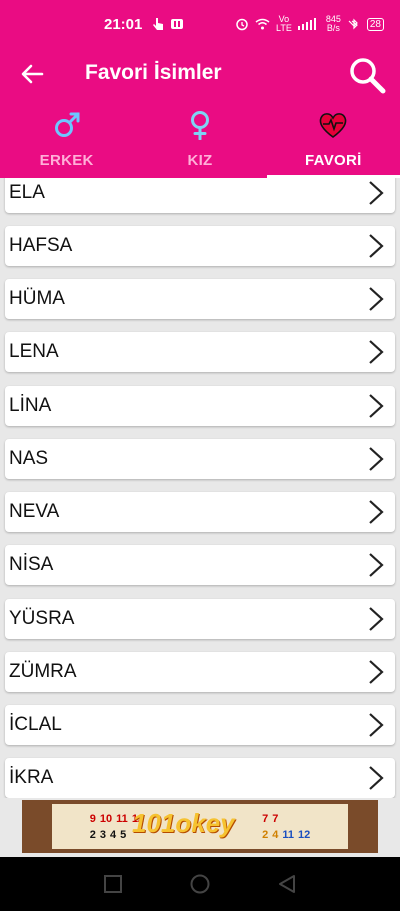 Image resolution: width=400 pixels, height=911 pixels. Describe the element at coordinates (41, 245) in the screenshot. I see `name-label: HAFSA` at that location.